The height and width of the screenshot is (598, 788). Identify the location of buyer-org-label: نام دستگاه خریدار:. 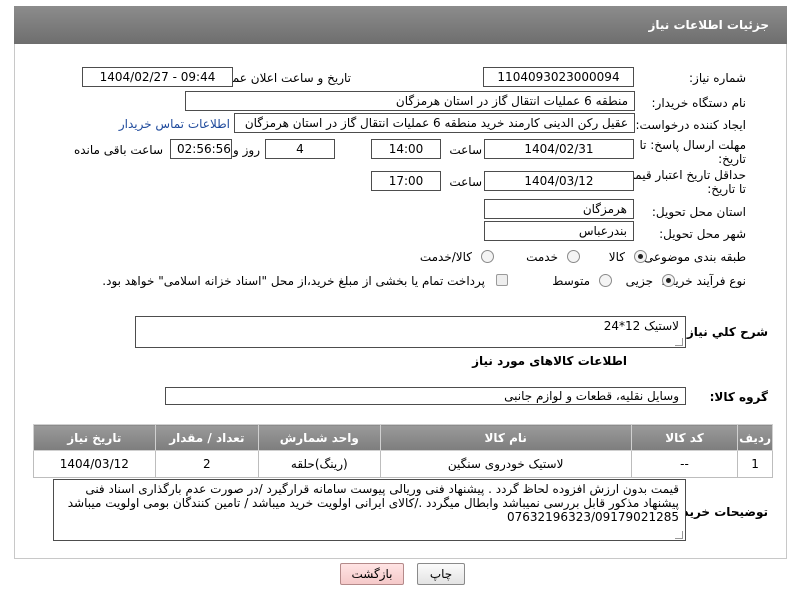
(699, 103).